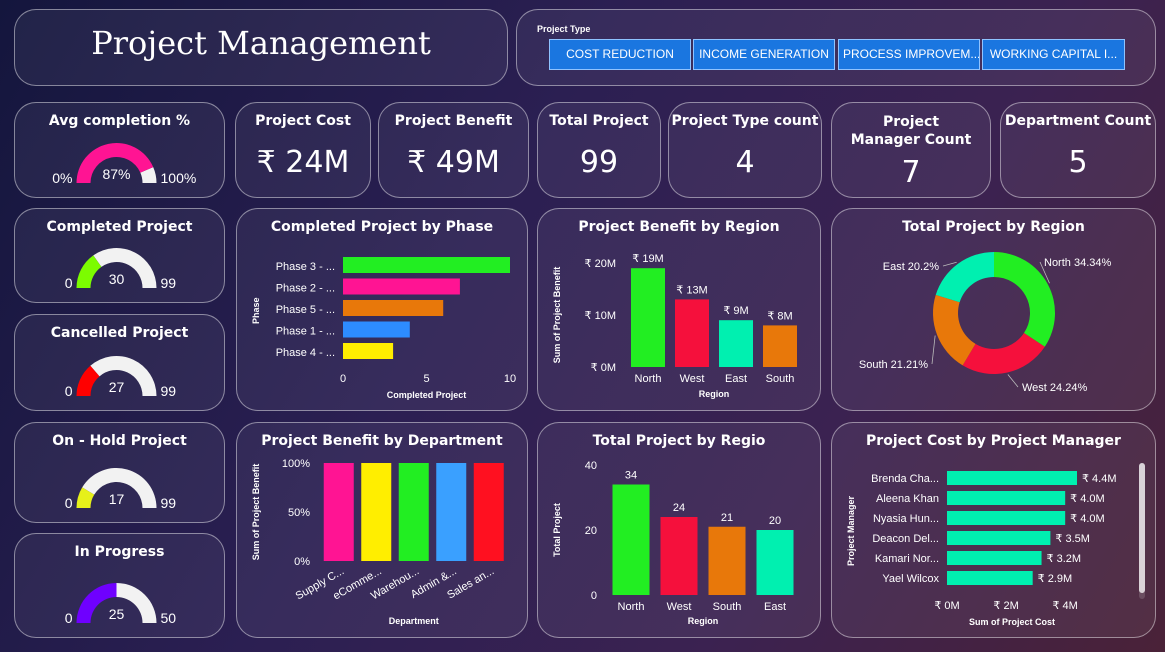 This screenshot has width=1165, height=652. I want to click on y-axis-title: Project Manager, so click(851, 530).